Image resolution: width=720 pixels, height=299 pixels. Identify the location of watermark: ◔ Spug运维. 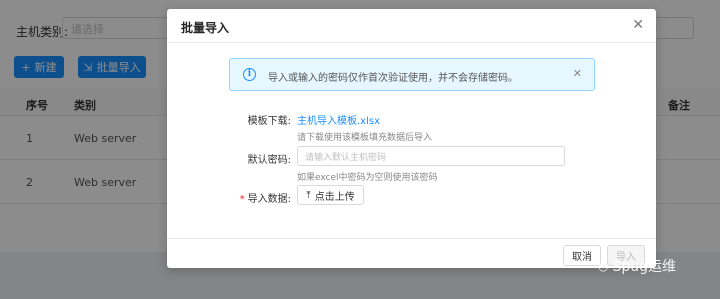
(637, 266).